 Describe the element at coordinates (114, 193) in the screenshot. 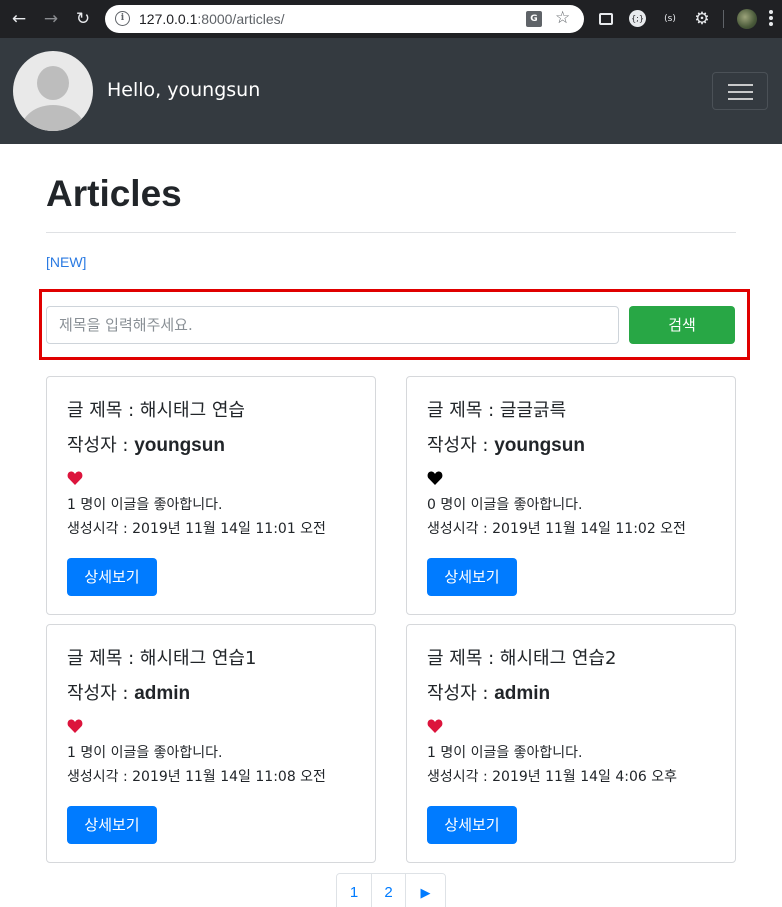

I see `page-title: Articles` at that location.